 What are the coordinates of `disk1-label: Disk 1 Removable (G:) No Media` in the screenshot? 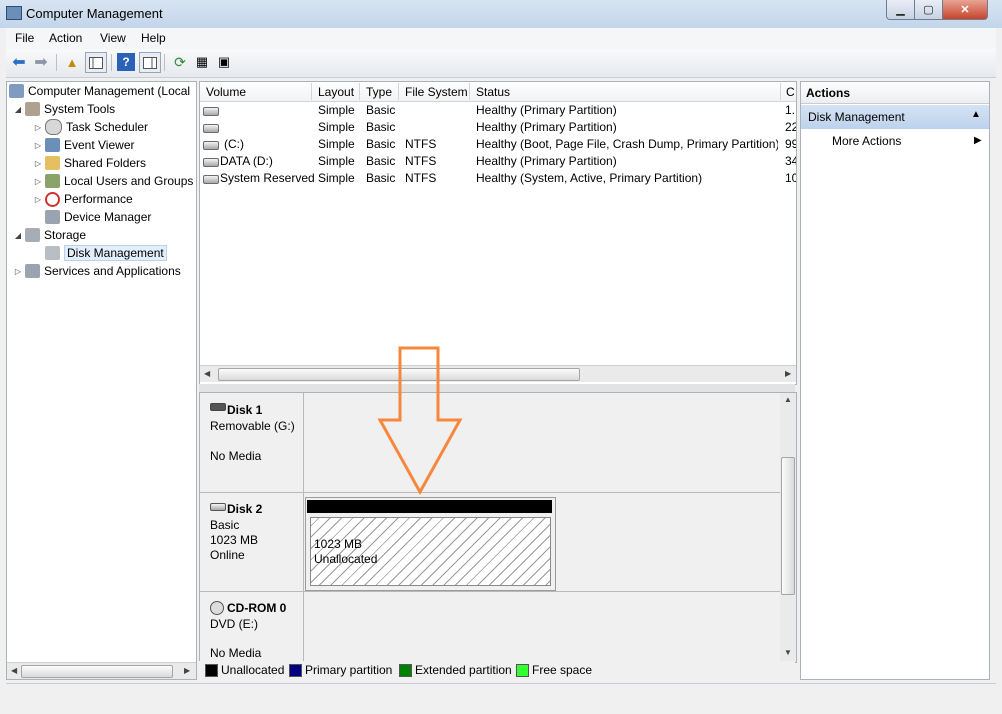 It's located at (252, 442).